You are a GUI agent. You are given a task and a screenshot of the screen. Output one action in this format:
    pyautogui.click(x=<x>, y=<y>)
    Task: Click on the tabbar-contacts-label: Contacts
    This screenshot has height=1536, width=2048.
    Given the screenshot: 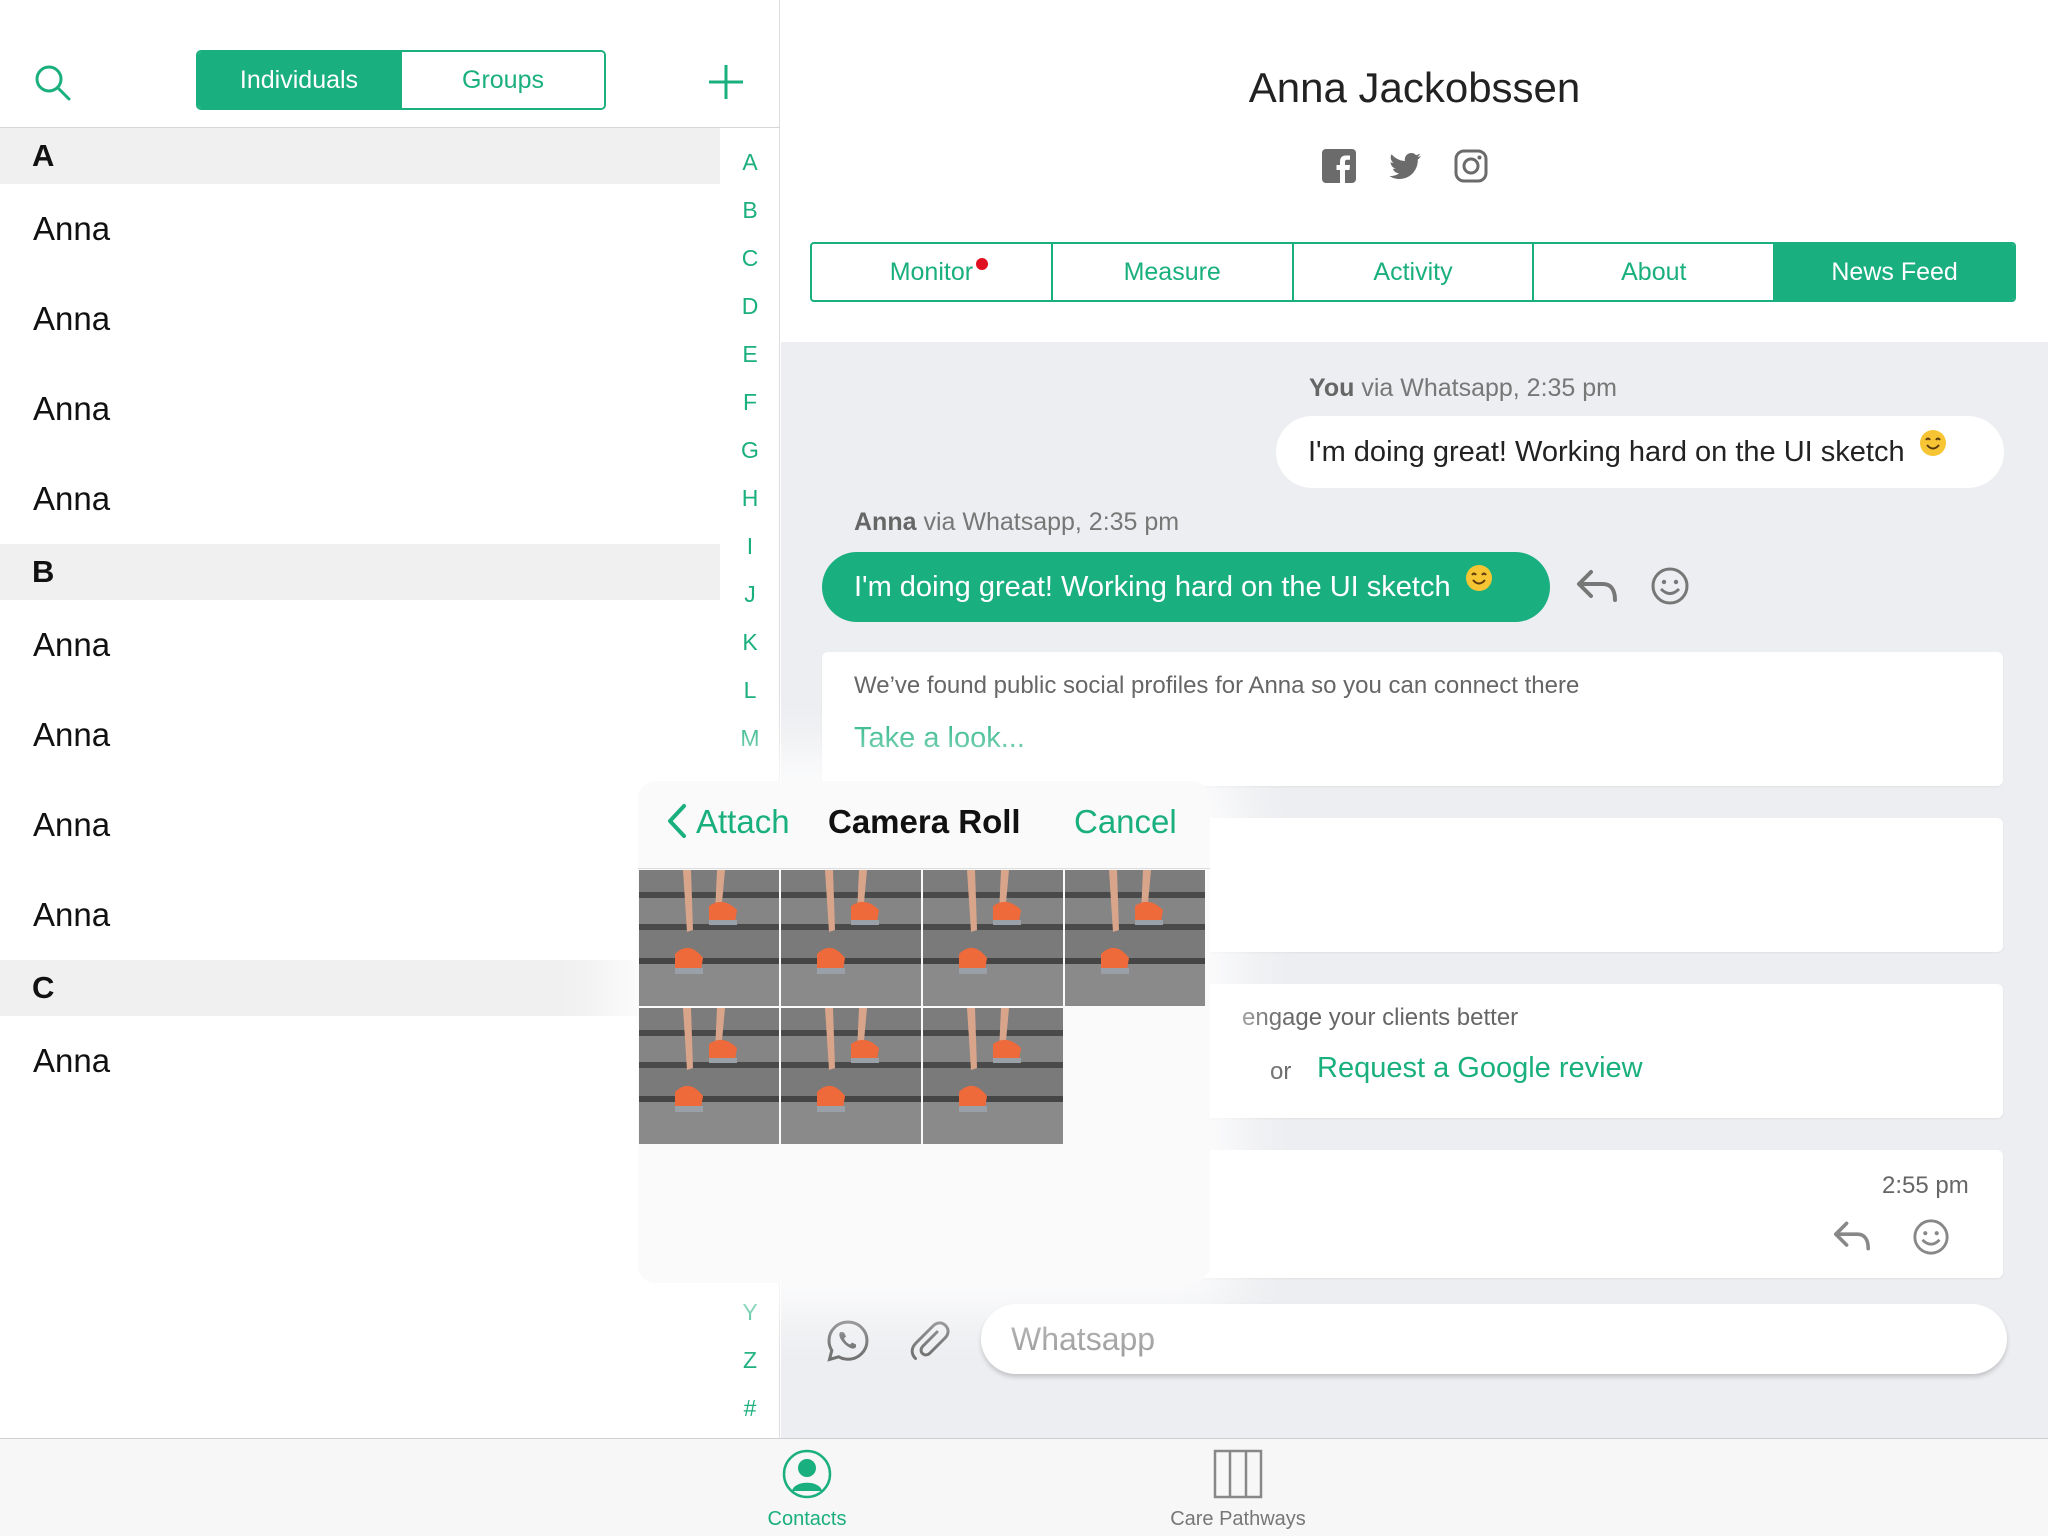 What is the action you would take?
    pyautogui.click(x=807, y=1519)
    